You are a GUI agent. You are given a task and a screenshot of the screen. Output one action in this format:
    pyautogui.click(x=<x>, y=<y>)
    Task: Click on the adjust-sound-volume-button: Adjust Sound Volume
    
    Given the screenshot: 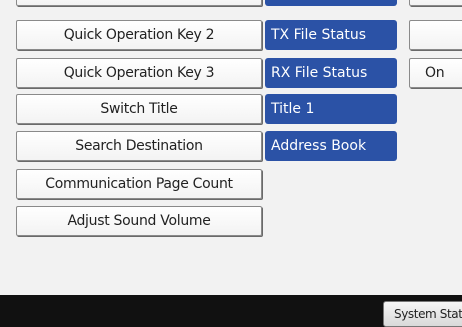 What is the action you would take?
    pyautogui.click(x=139, y=221)
    